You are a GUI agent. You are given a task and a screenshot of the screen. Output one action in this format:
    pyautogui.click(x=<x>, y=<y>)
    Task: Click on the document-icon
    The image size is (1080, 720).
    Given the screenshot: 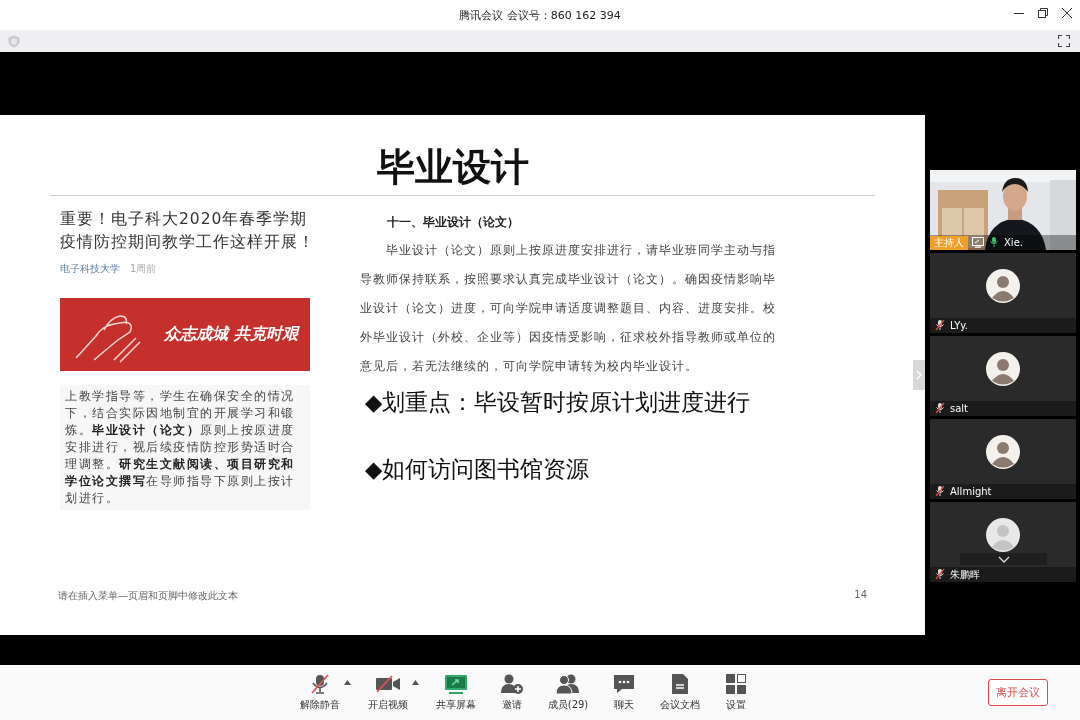 What is the action you would take?
    pyautogui.click(x=680, y=684)
    